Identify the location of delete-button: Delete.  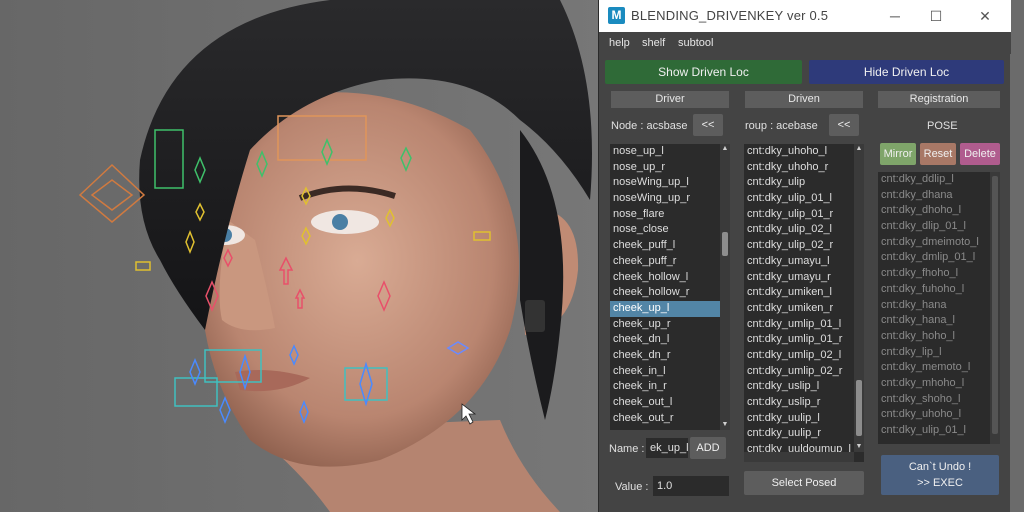
(980, 154).